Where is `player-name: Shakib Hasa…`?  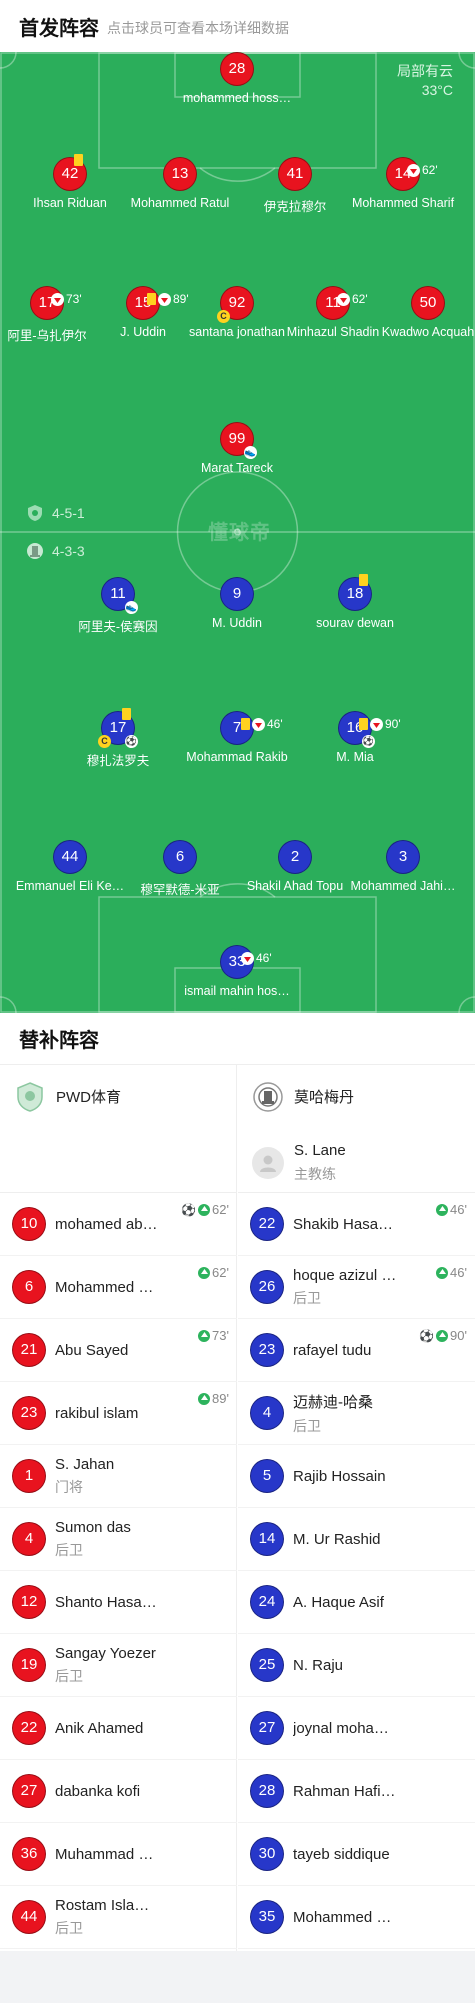
player-name: Shakib Hasa… is located at coordinates (343, 1224).